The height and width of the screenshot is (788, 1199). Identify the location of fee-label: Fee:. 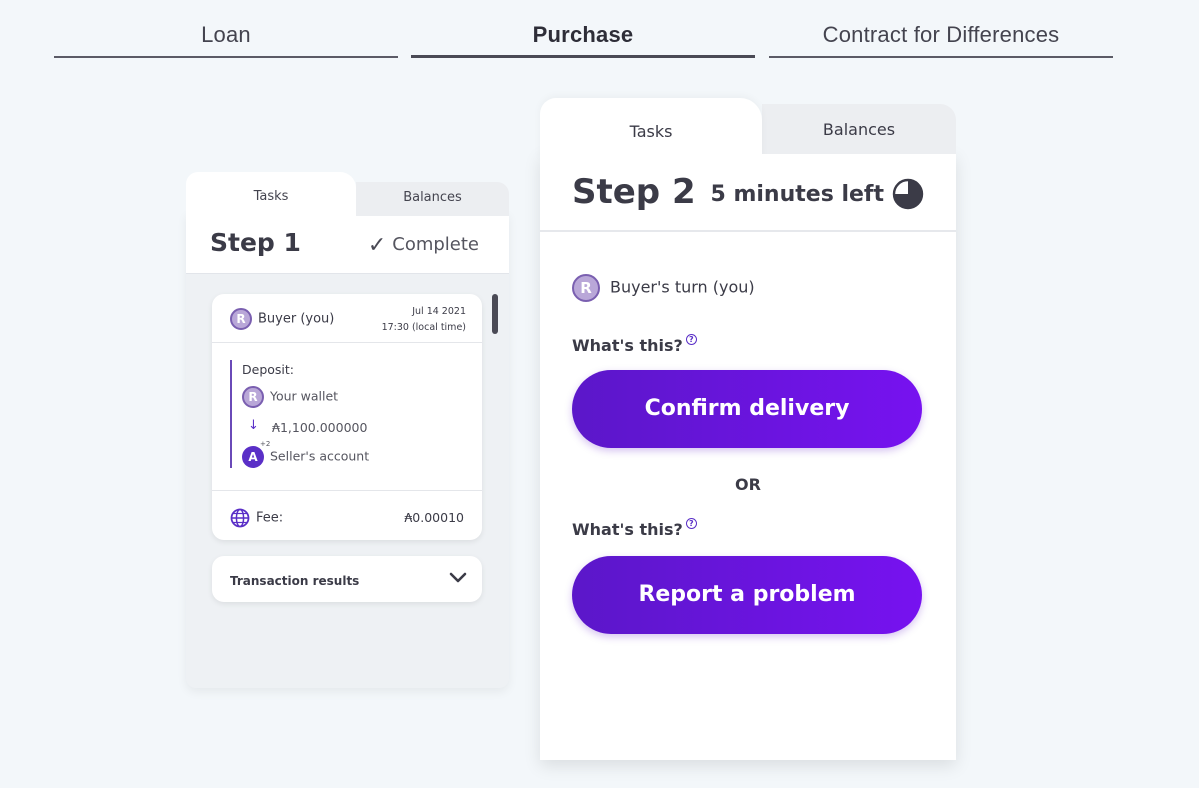
(270, 518).